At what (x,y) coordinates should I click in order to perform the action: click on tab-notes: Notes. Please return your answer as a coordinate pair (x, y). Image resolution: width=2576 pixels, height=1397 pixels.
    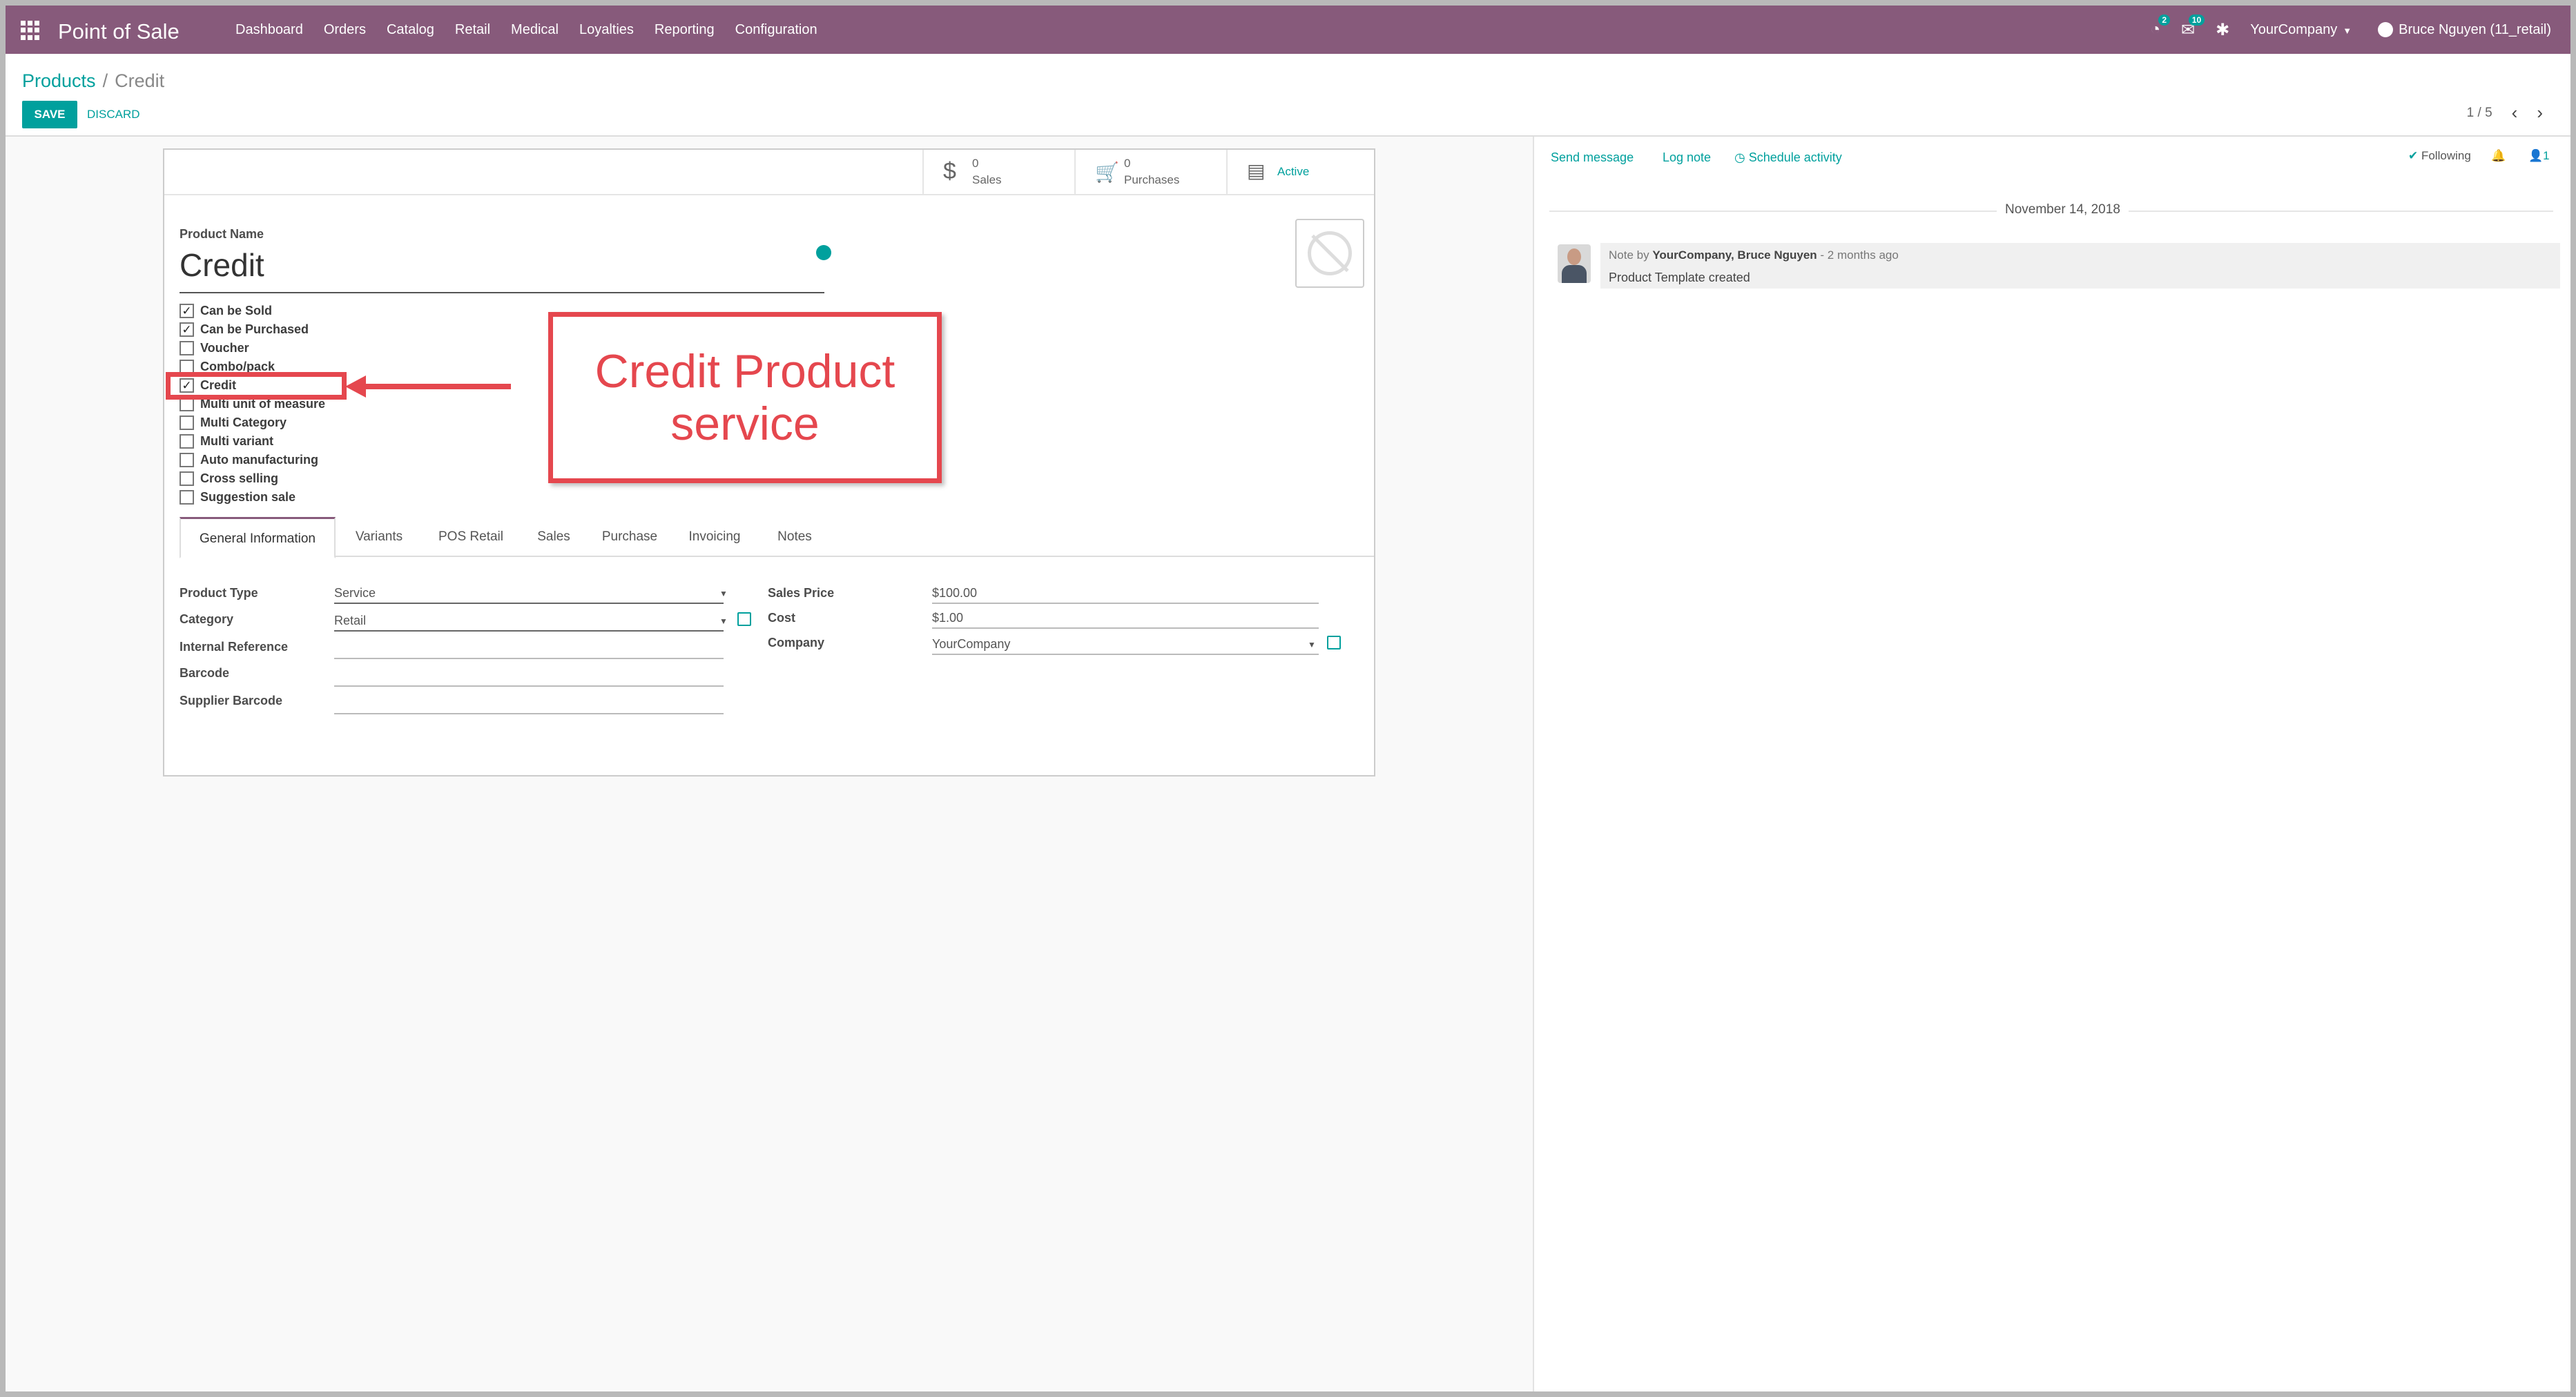
    Looking at the image, I should click on (795, 537).